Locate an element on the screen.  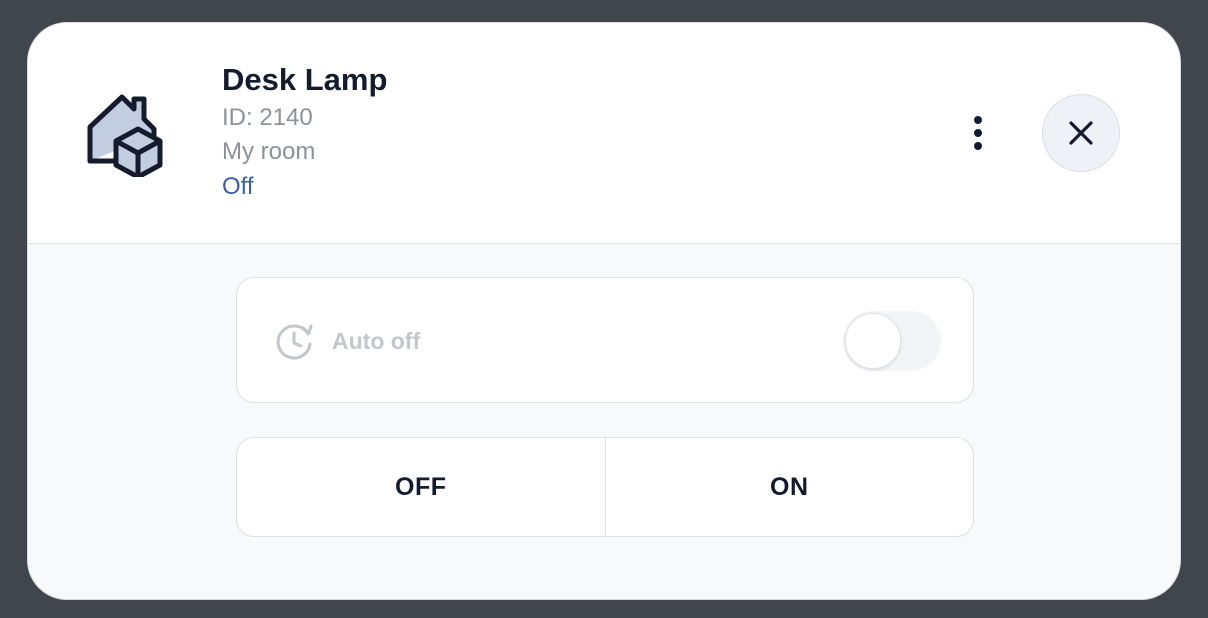
device-name: Desk Lamp is located at coordinates (305, 79).